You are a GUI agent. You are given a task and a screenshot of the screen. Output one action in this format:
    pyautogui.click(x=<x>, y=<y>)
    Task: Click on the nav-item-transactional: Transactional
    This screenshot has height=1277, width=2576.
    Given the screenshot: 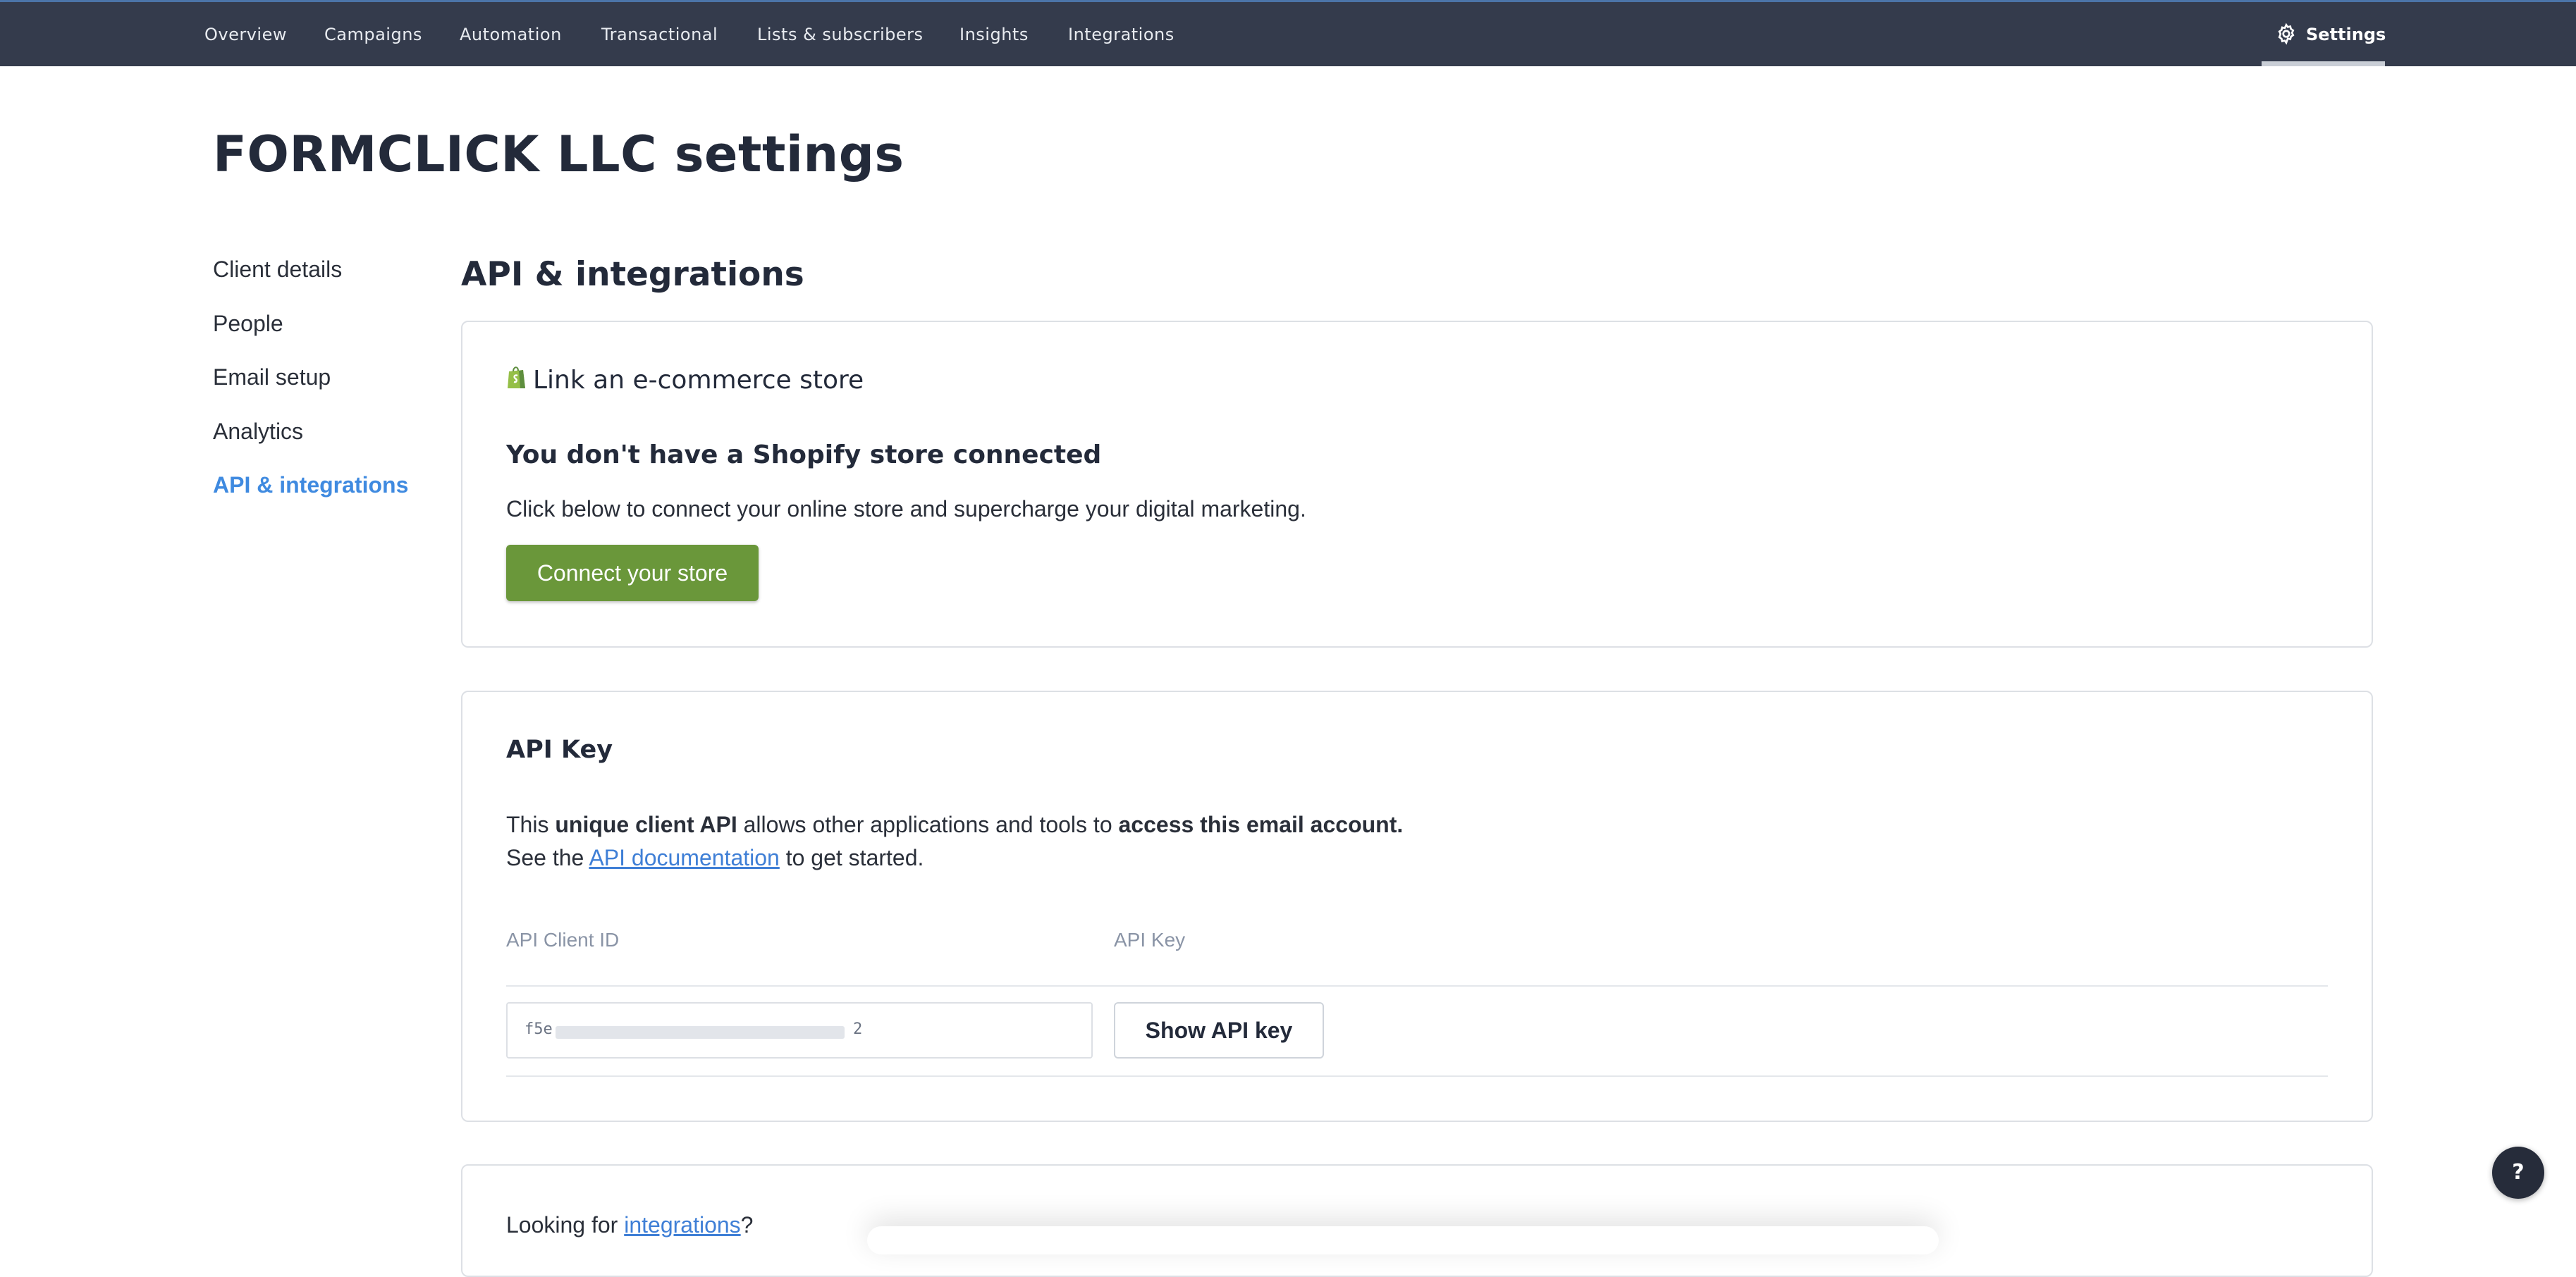 What is the action you would take?
    pyautogui.click(x=659, y=34)
    